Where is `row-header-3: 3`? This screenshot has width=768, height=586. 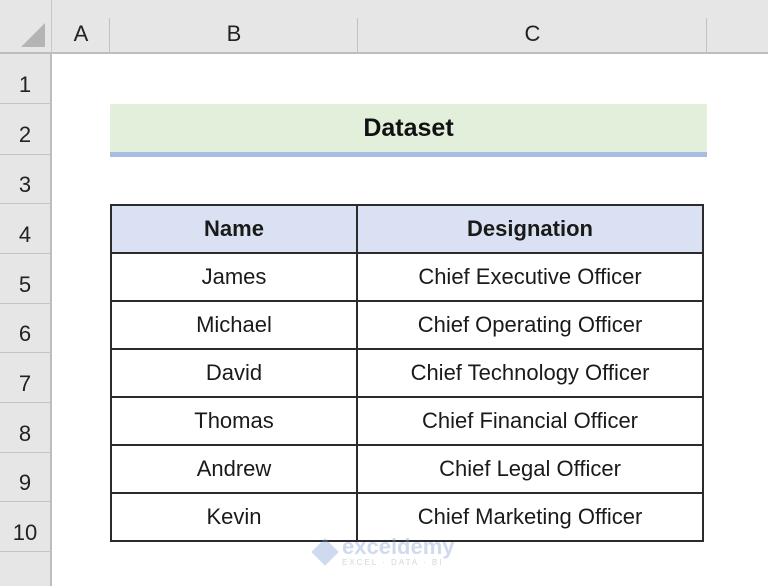 row-header-3: 3 is located at coordinates (26, 179).